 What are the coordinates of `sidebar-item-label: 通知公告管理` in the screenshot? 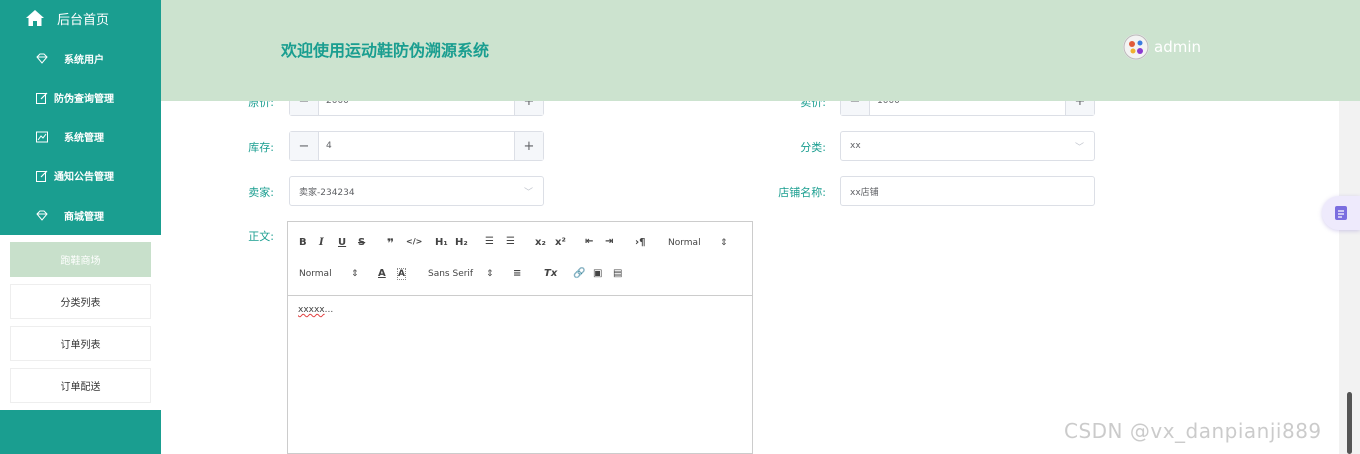 It's located at (84, 177).